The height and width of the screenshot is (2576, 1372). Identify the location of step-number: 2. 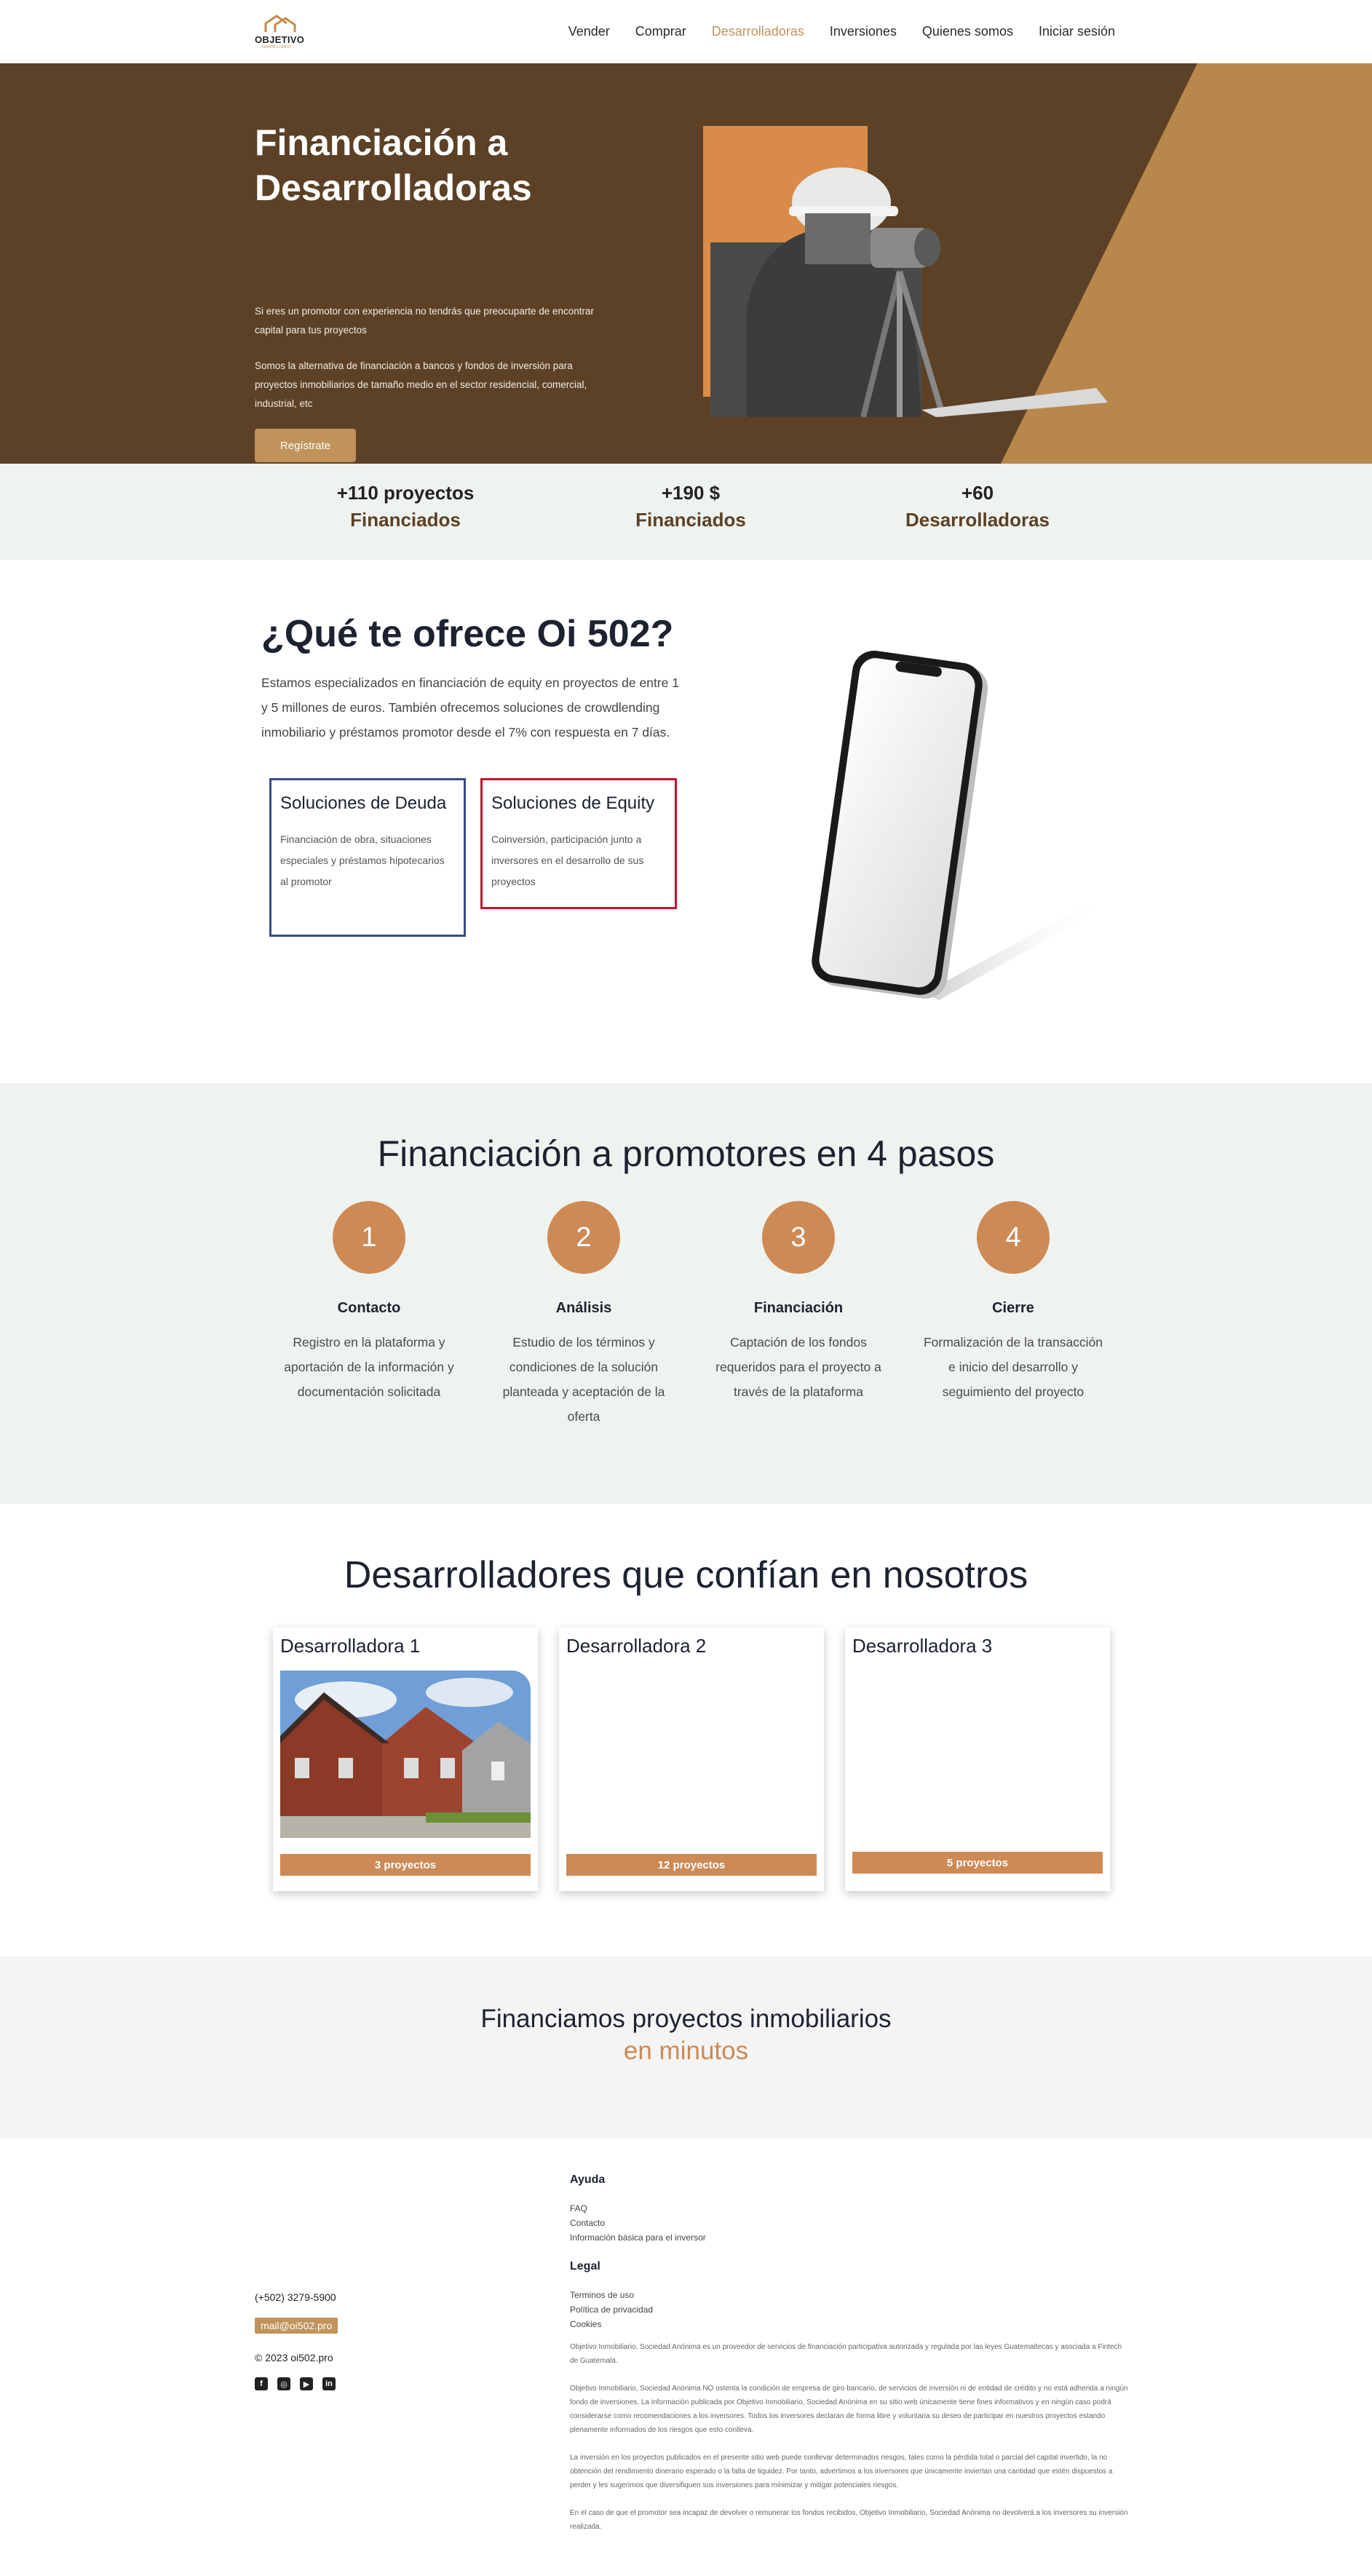
(583, 1237).